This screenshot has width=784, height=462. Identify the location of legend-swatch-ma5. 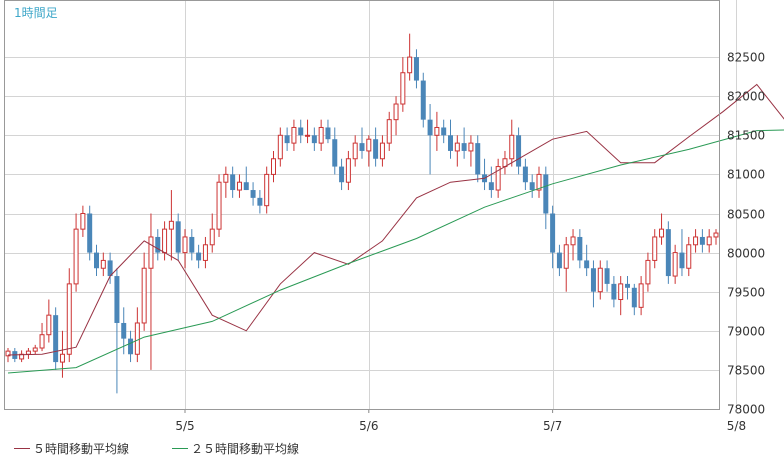
(22, 448).